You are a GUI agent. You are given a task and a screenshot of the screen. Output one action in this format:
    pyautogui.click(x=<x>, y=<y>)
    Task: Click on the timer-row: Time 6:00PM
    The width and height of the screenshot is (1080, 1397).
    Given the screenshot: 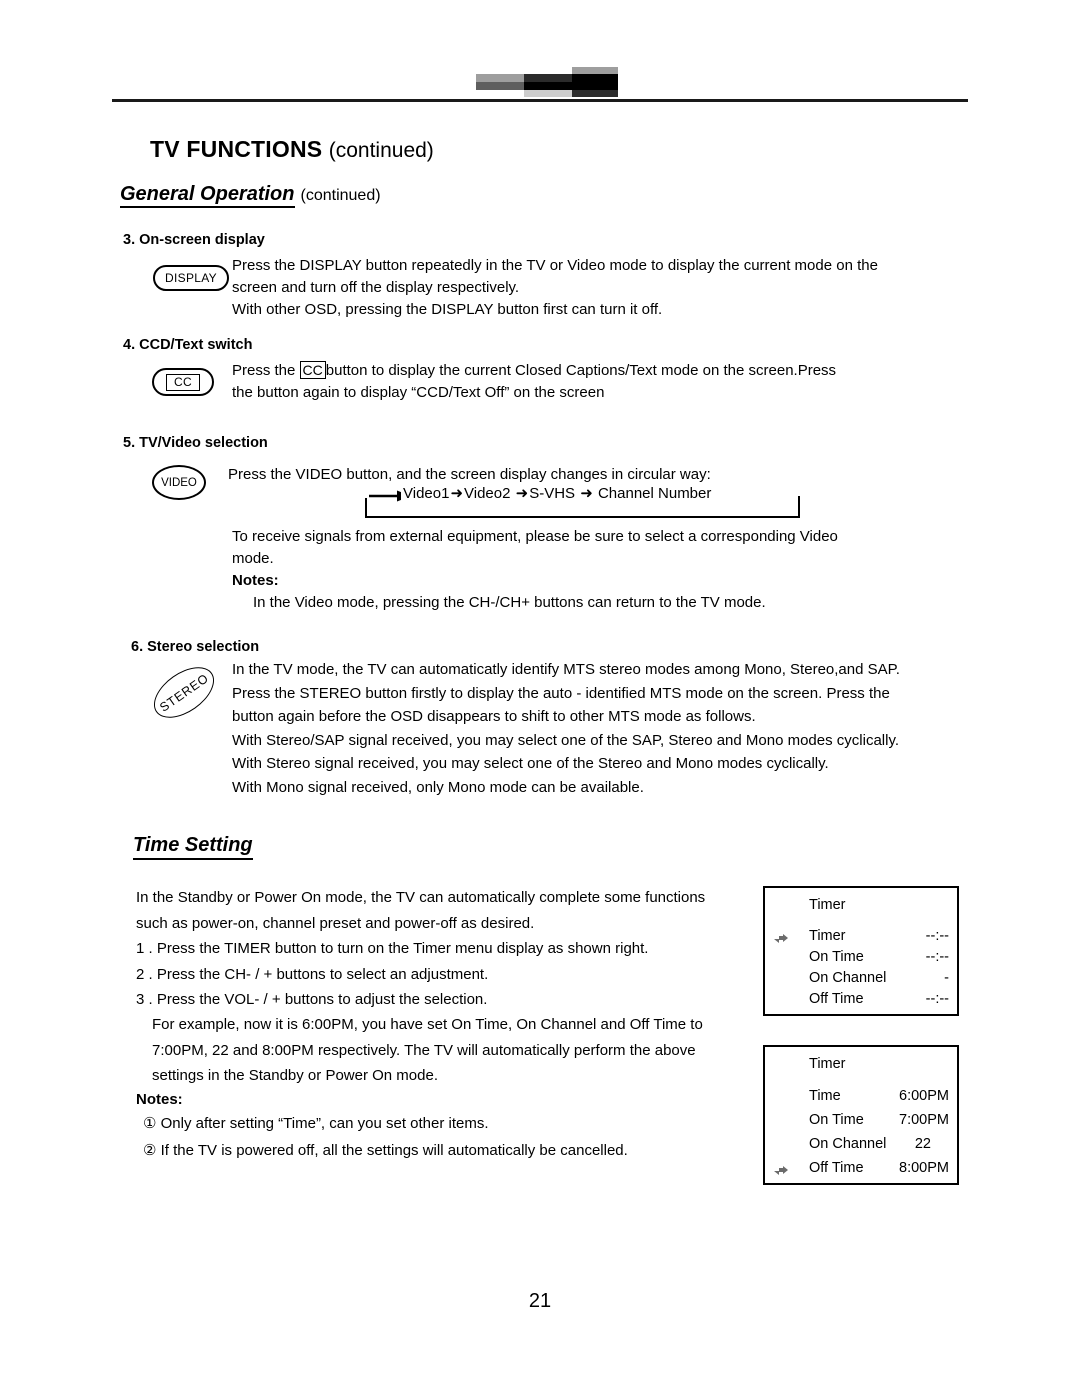 What is the action you would take?
    pyautogui.click(x=861, y=1100)
    